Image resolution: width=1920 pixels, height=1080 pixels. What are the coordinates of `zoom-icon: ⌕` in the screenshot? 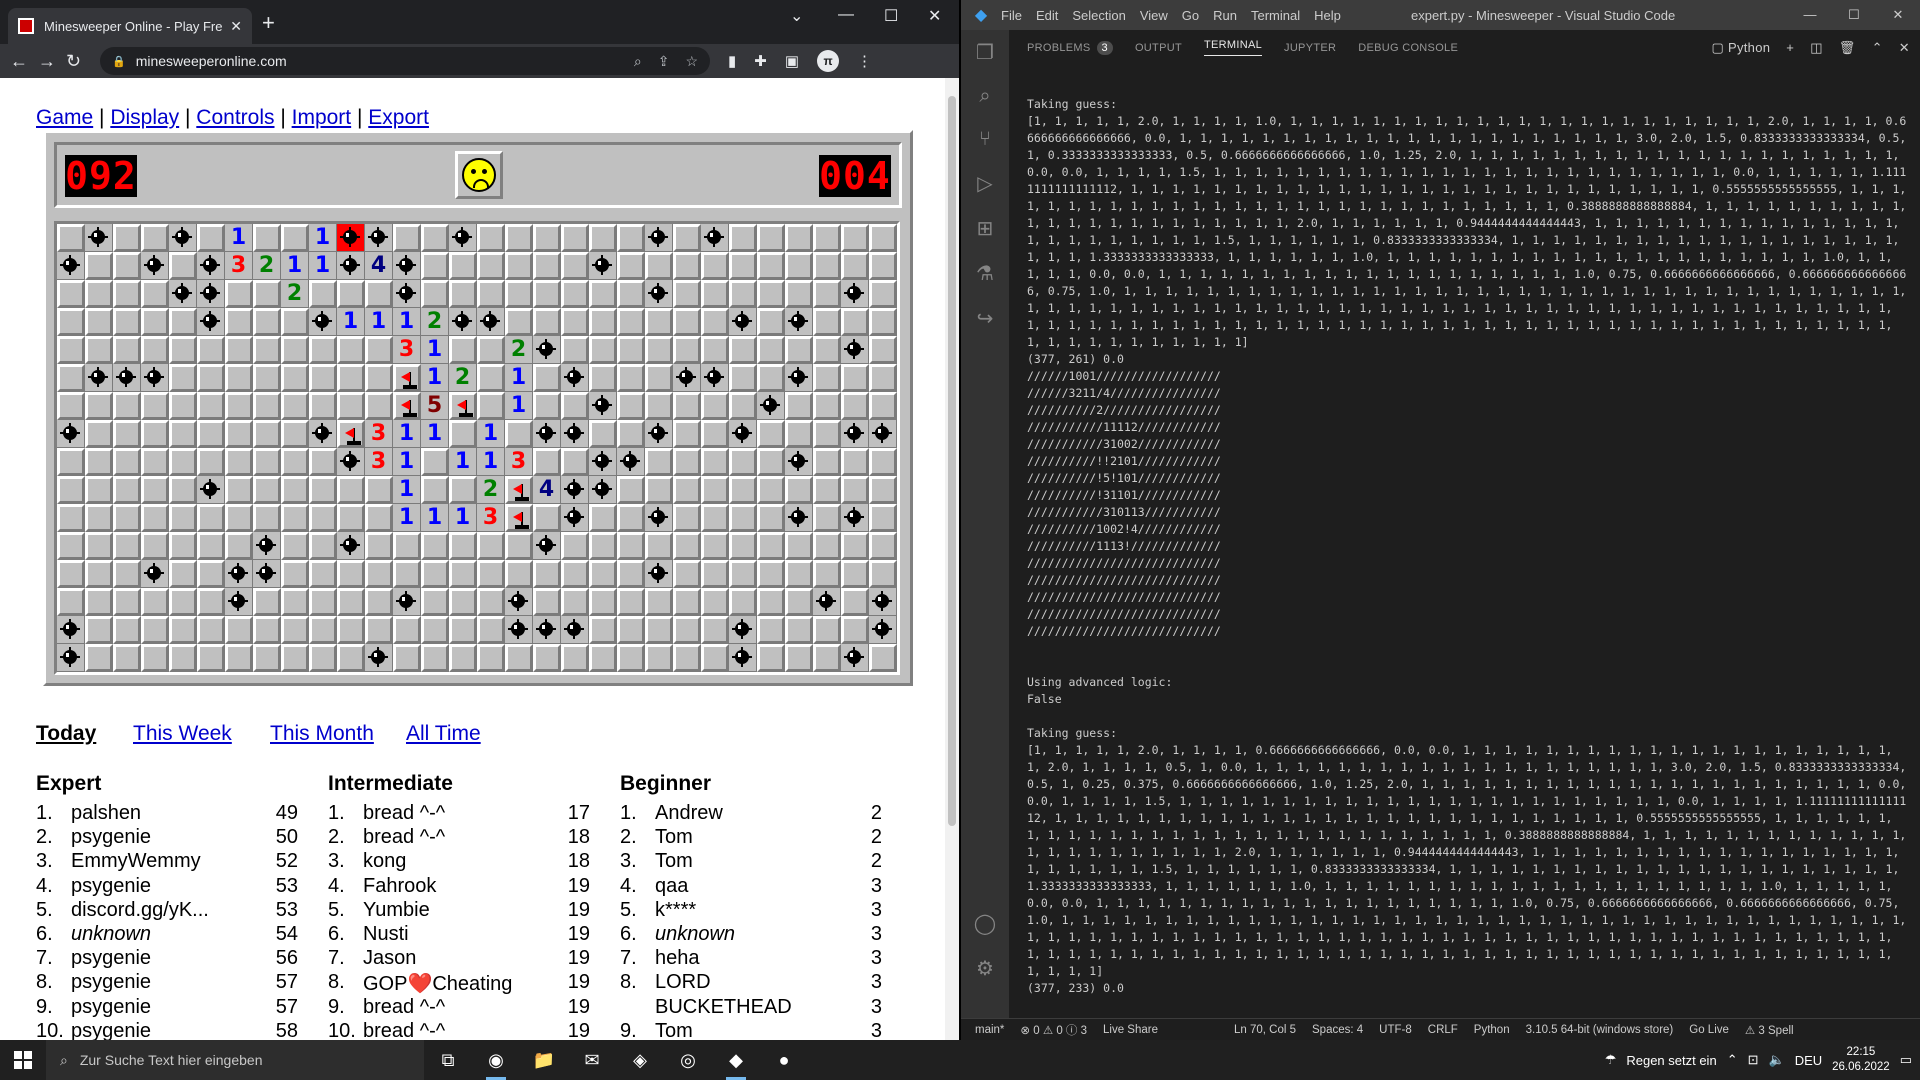 It's located at (638, 61).